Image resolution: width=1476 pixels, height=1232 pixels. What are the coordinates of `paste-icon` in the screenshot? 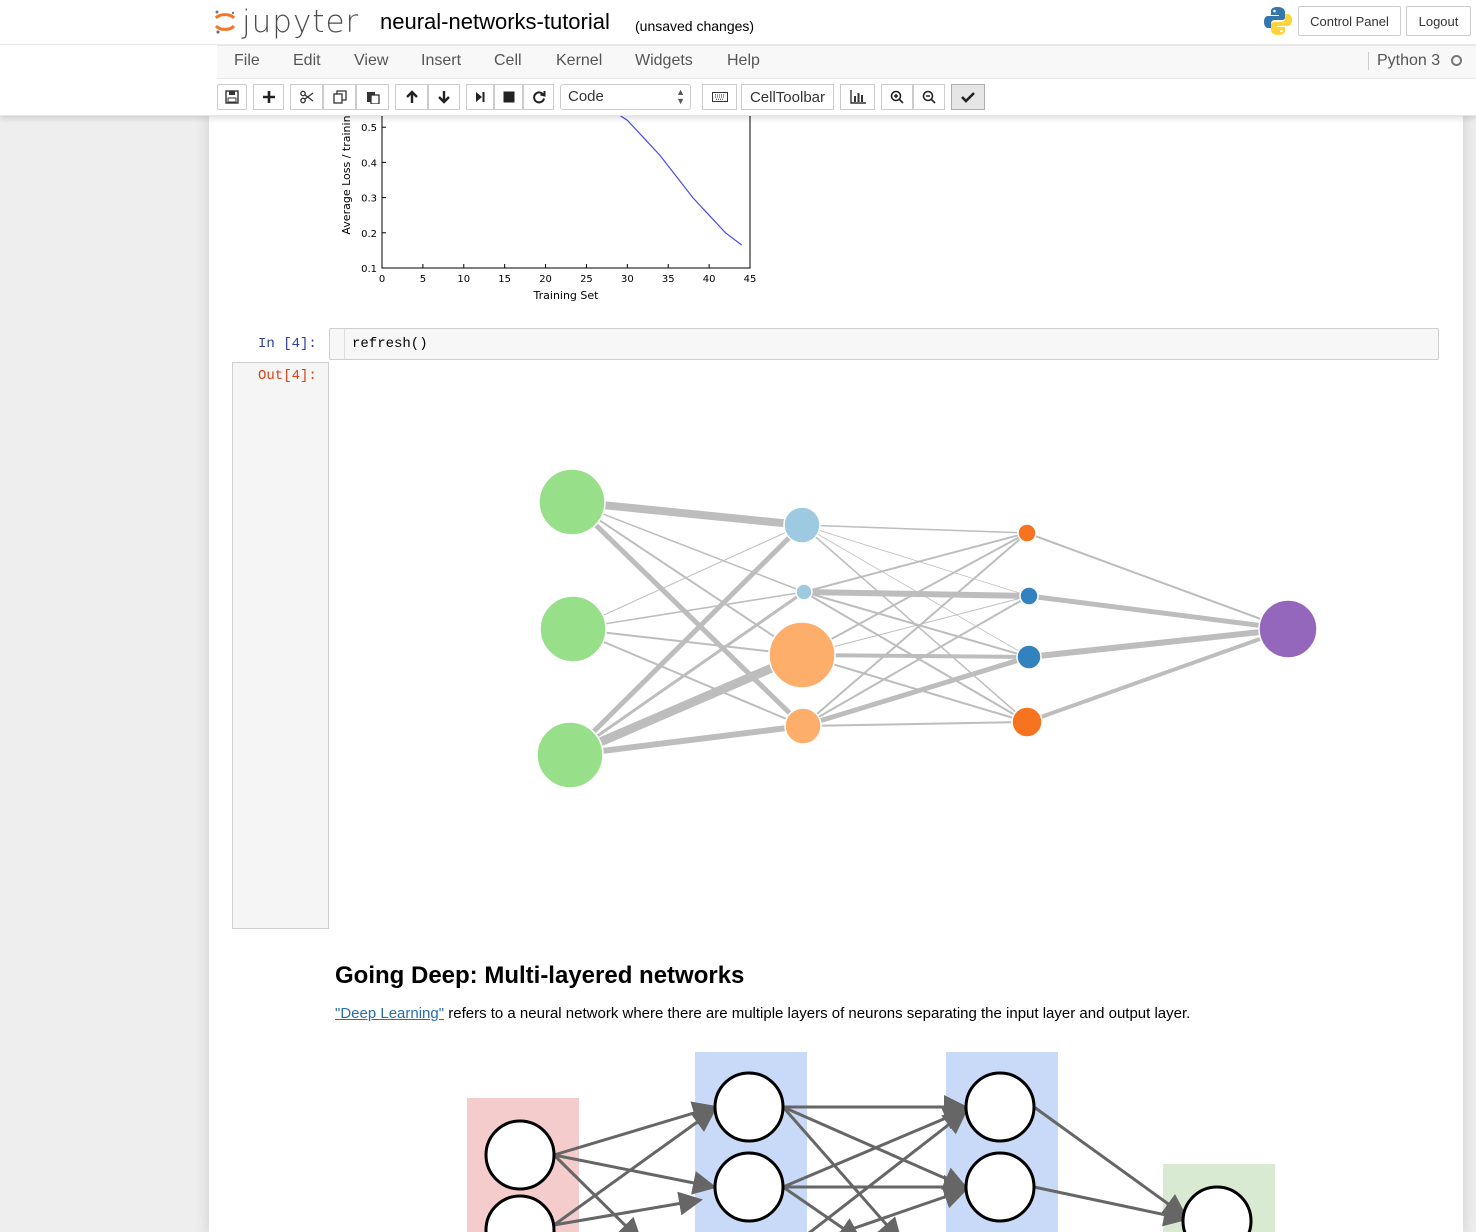 It's located at (373, 98).